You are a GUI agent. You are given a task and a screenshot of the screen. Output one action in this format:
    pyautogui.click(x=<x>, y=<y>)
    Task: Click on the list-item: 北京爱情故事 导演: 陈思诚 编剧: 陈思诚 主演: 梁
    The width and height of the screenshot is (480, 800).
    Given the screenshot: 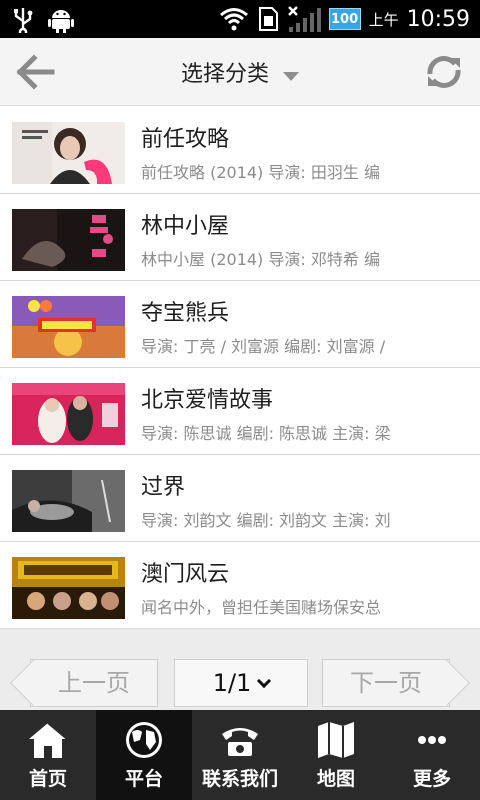 What is the action you would take?
    pyautogui.click(x=240, y=411)
    